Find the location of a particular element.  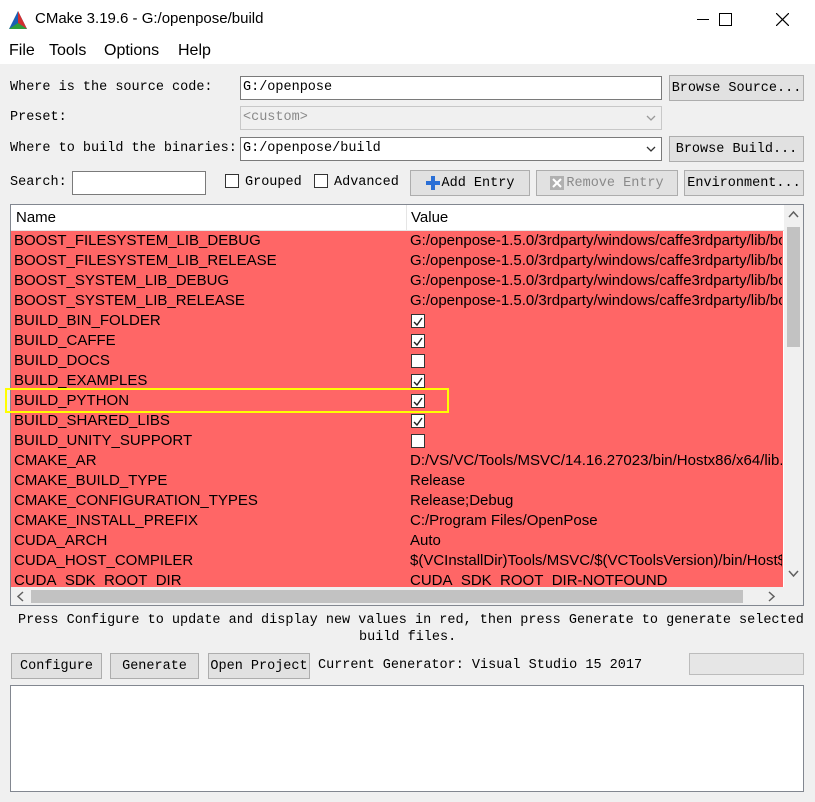

entry-name: BOOST_FILESYSTEM_LIB_RELEASE is located at coordinates (145, 260).